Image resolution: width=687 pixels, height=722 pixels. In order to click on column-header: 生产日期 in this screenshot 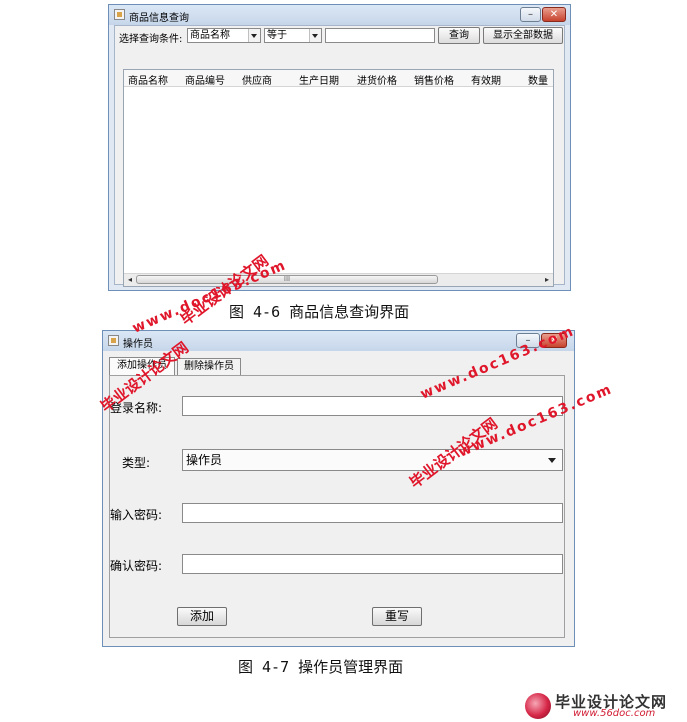, I will do `click(319, 79)`.